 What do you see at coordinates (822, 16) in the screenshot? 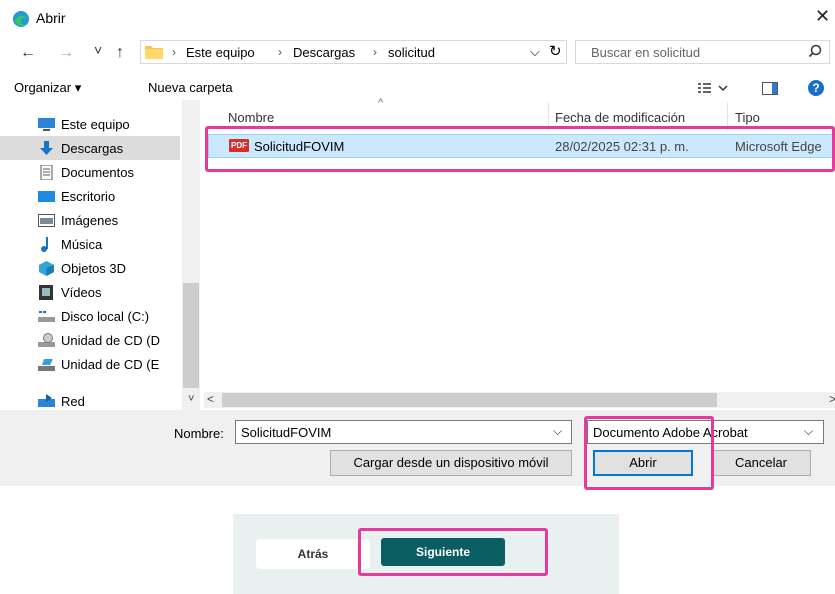
I see `close-button: ✕` at bounding box center [822, 16].